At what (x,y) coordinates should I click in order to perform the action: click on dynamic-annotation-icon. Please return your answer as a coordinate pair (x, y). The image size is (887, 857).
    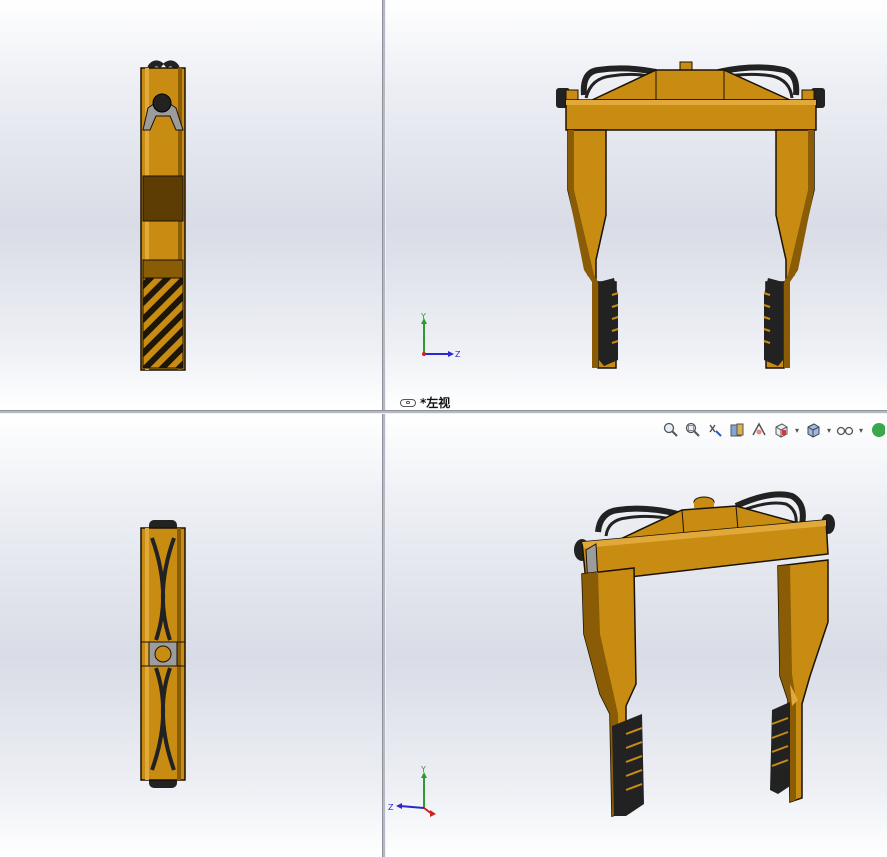
    Looking at the image, I should click on (759, 430).